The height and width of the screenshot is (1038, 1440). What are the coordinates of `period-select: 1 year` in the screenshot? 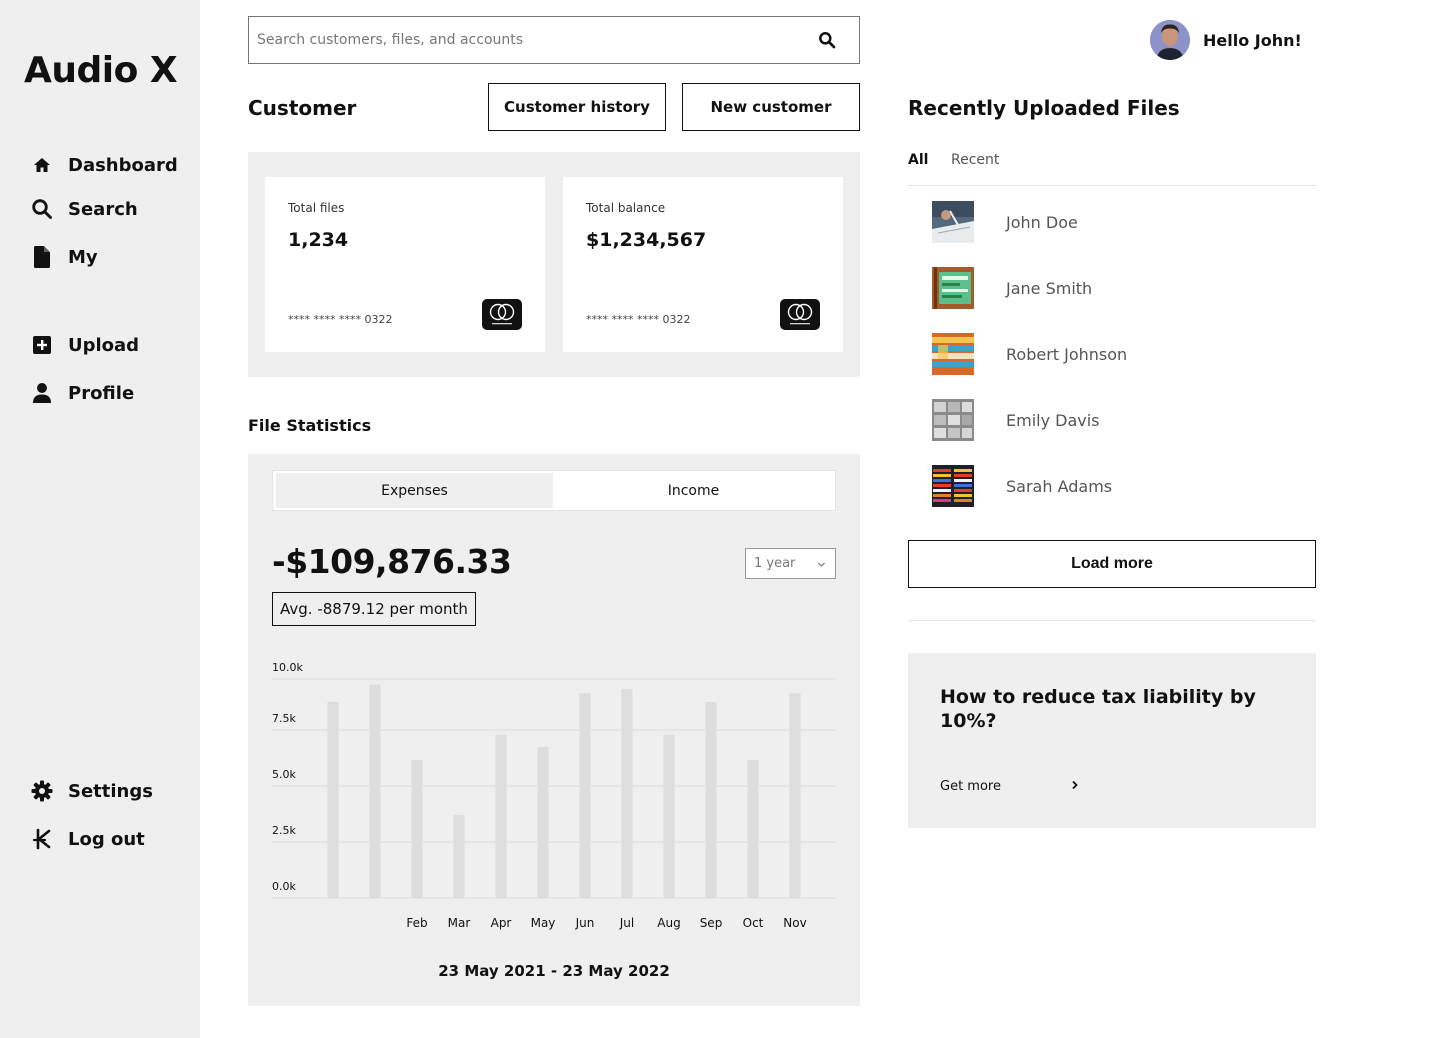 It's located at (790, 563).